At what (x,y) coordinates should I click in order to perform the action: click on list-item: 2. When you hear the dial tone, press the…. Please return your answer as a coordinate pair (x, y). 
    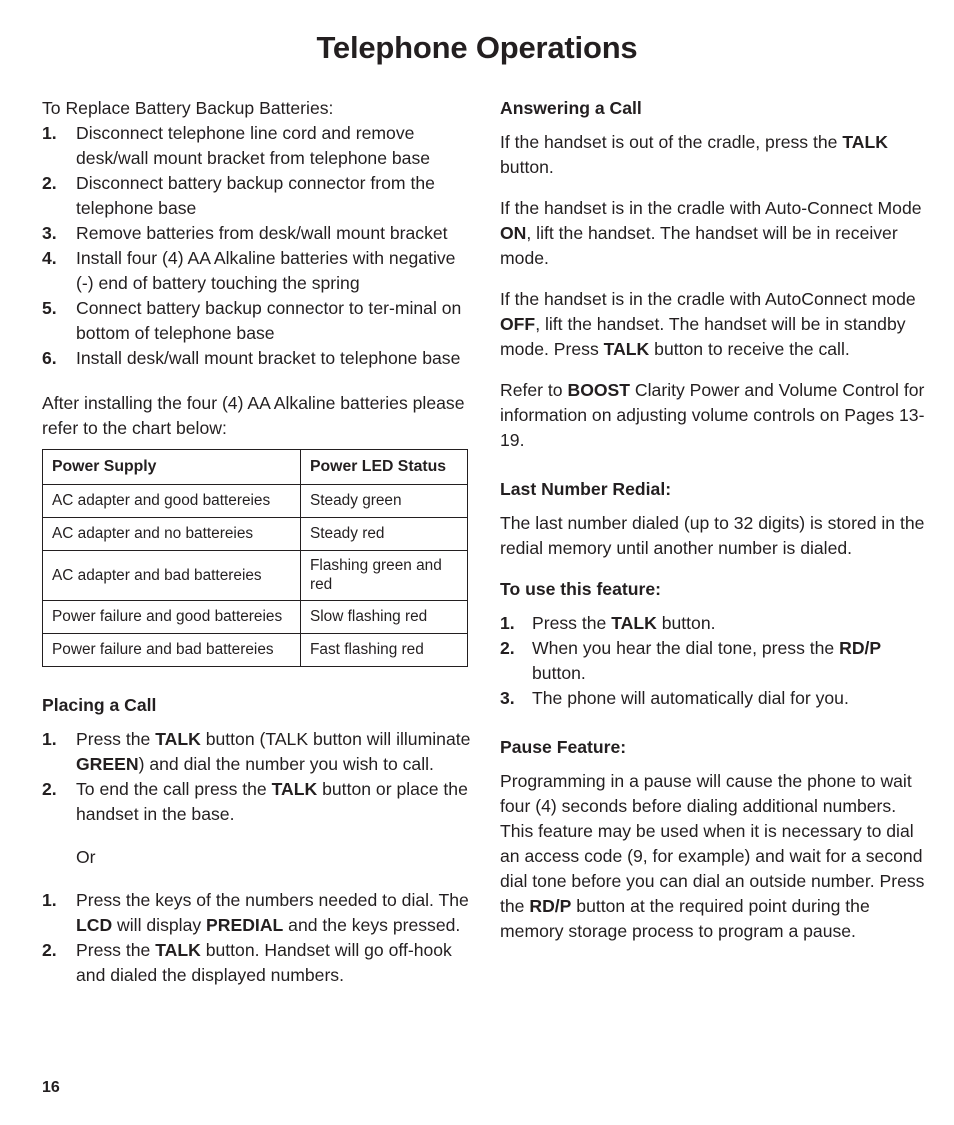
    Looking at the image, I should click on (712, 661).